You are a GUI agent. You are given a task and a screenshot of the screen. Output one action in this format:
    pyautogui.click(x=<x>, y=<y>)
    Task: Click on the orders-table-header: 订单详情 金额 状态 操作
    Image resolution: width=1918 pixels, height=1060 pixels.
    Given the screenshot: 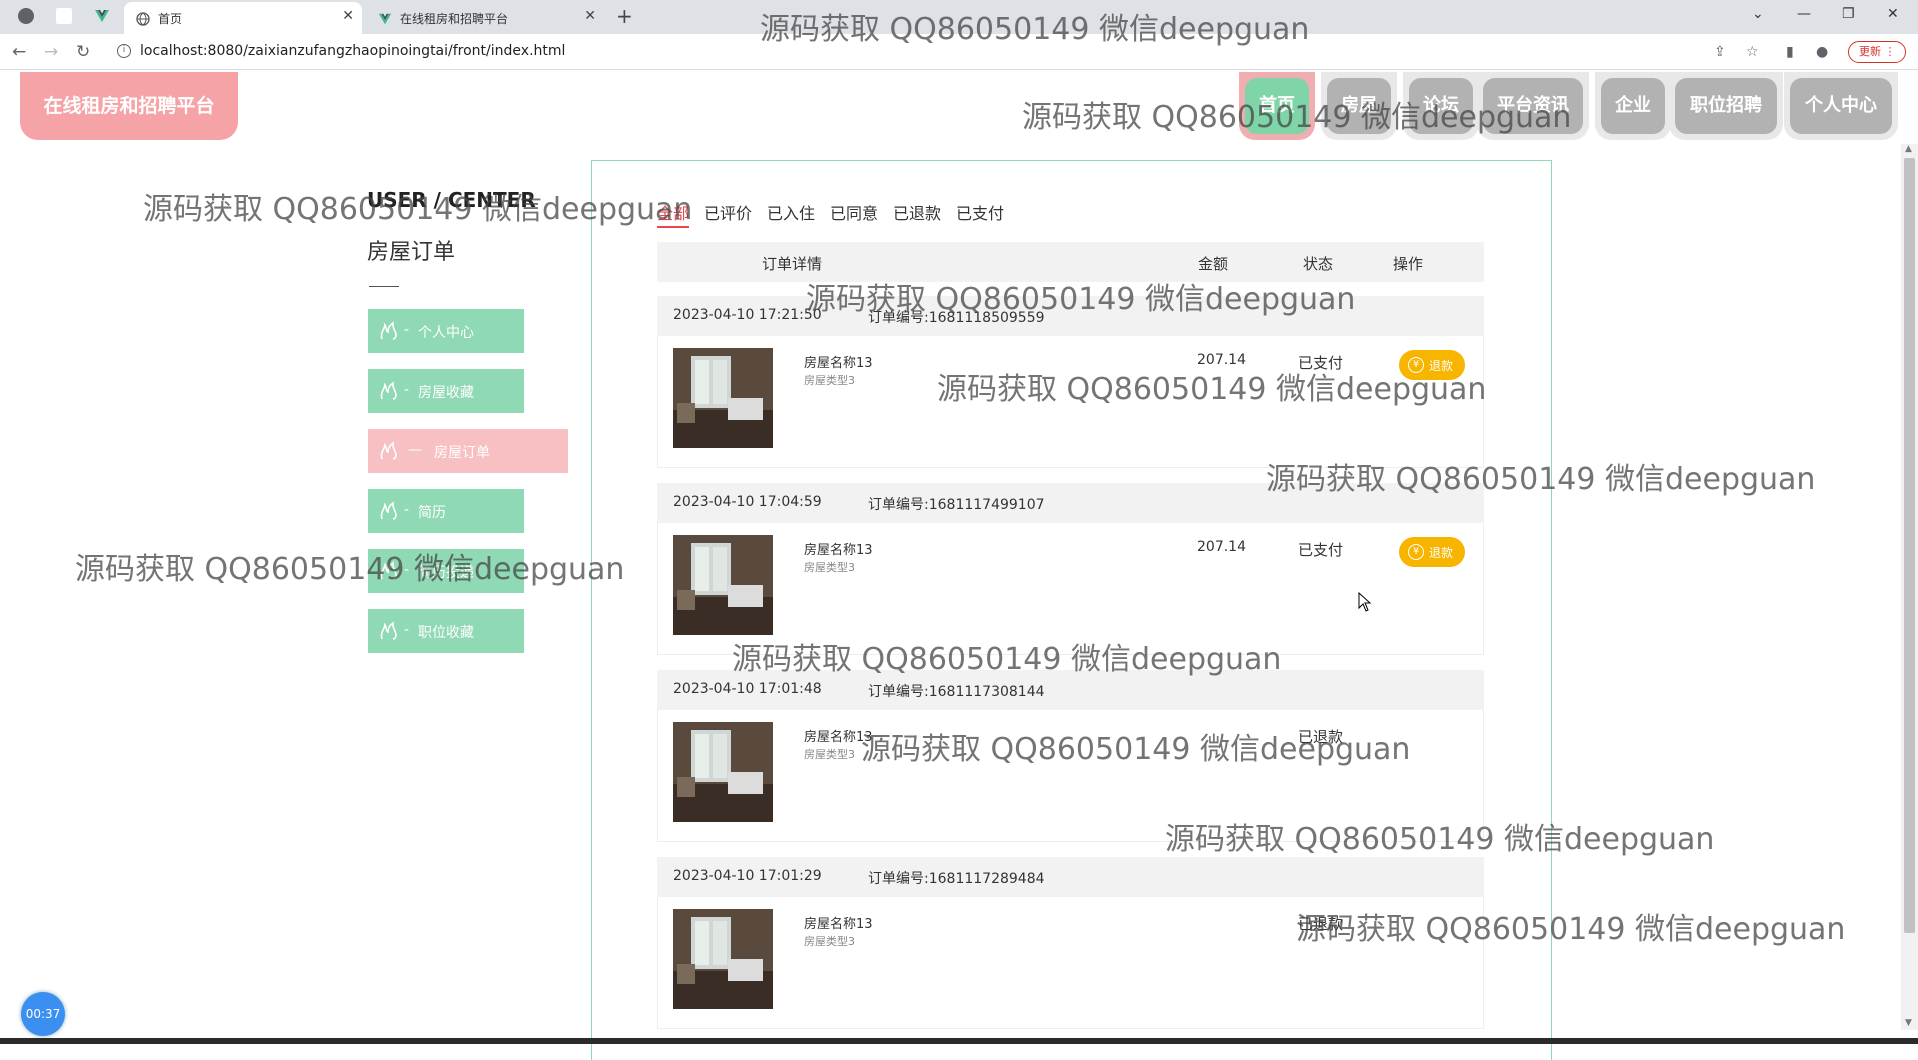 What is the action you would take?
    pyautogui.click(x=1070, y=262)
    